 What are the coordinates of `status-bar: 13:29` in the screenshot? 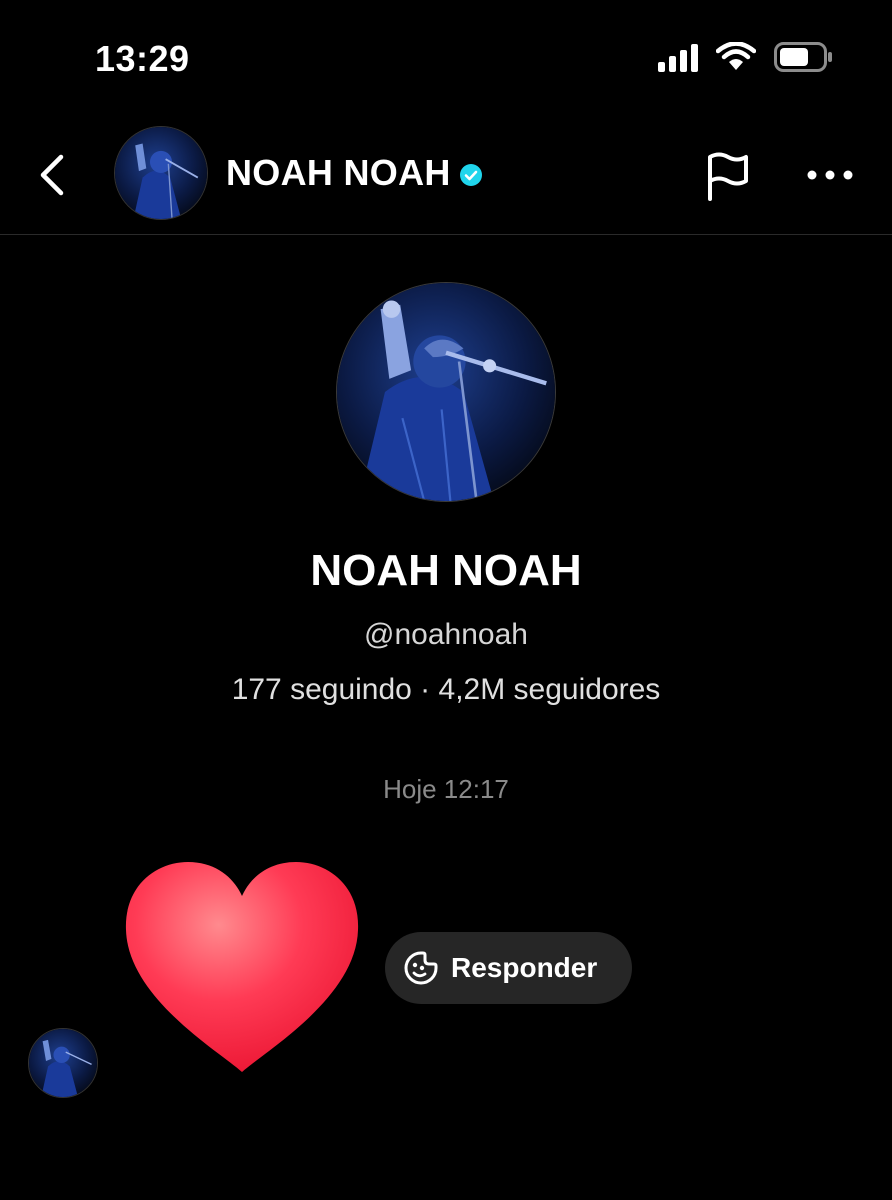 It's located at (446, 60).